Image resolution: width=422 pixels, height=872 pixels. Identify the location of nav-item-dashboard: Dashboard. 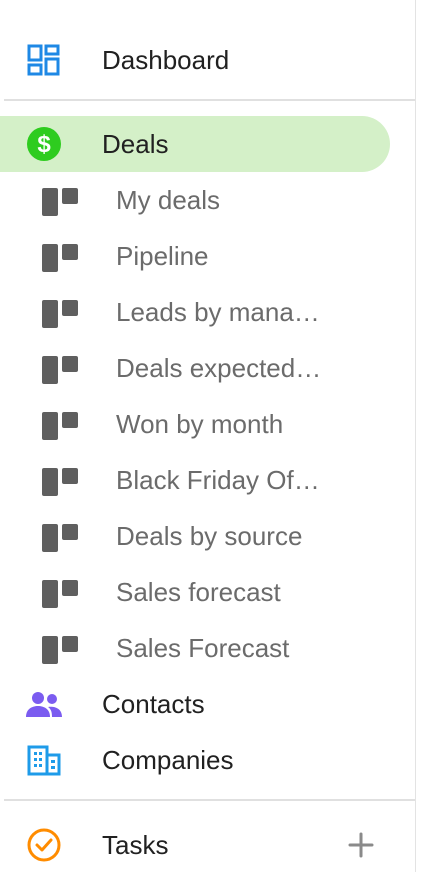
(207, 60).